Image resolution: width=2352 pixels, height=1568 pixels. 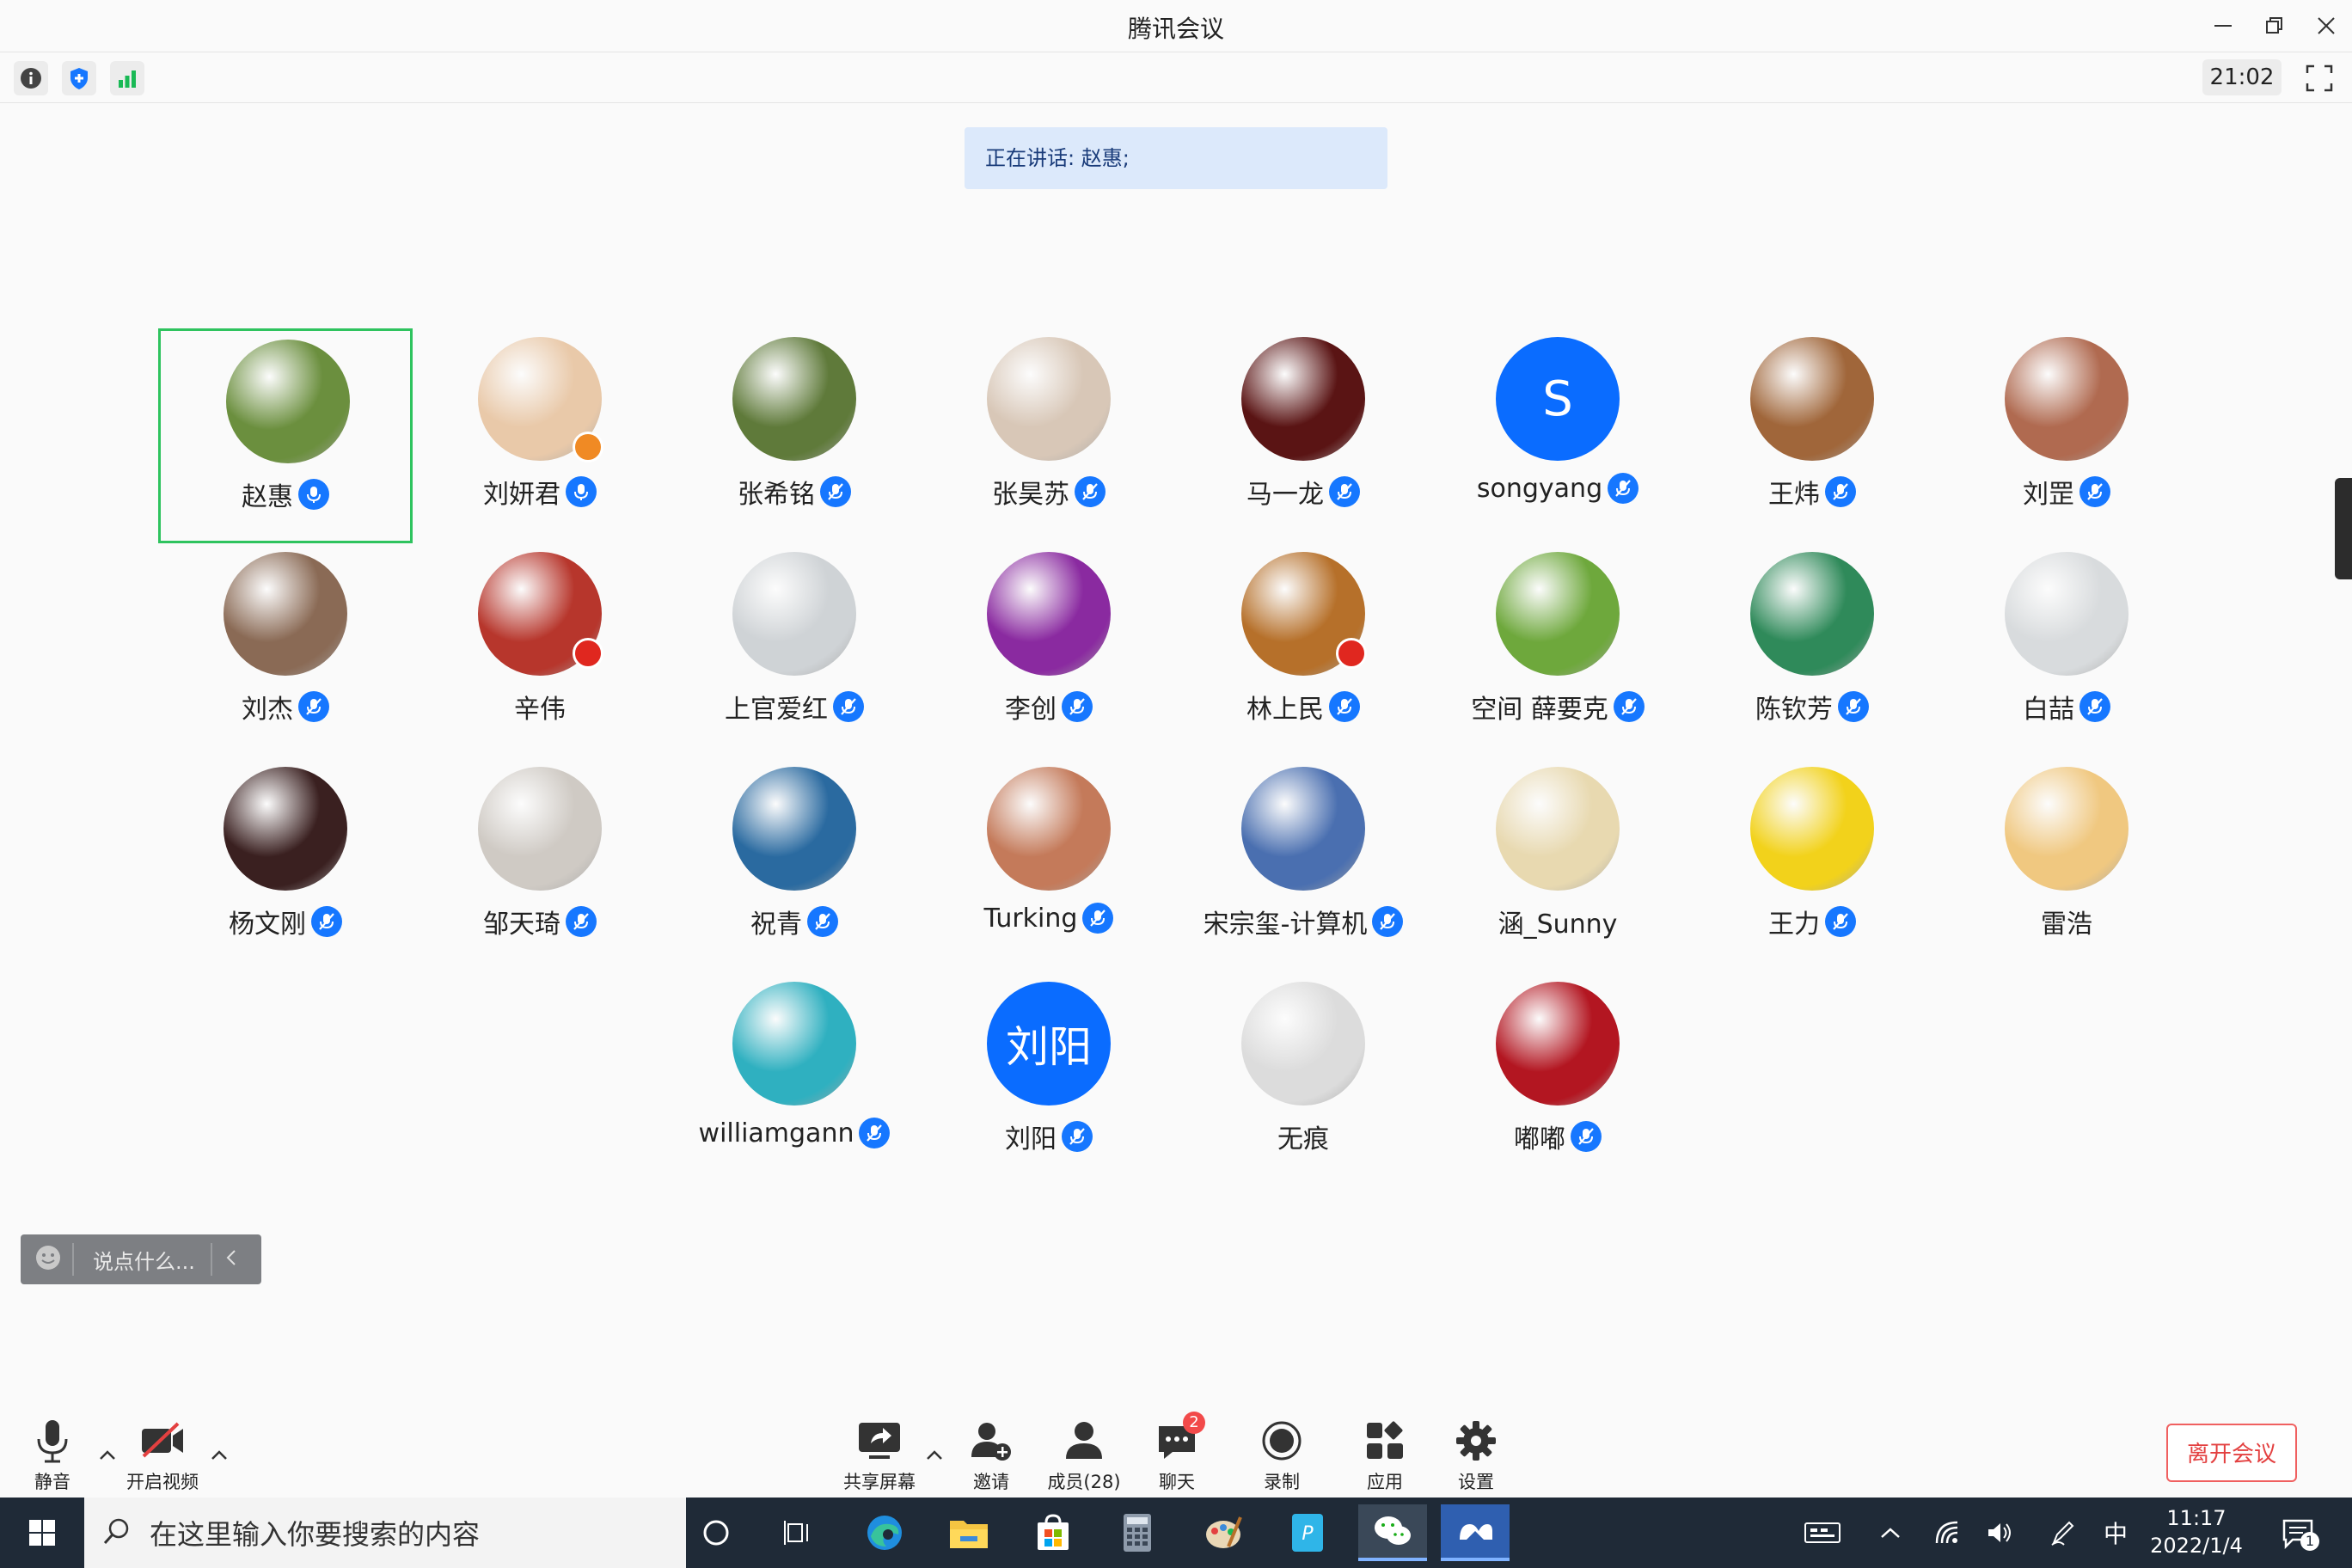 What do you see at coordinates (934, 1455) in the screenshot?
I see `share-options-chevron-icon` at bounding box center [934, 1455].